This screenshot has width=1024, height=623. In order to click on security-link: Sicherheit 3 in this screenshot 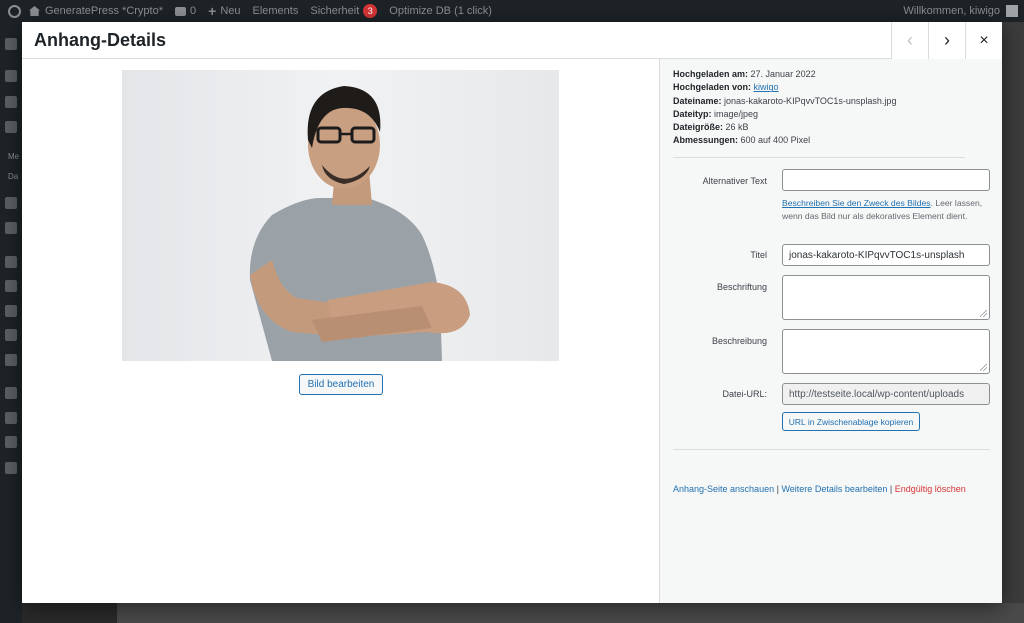, I will do `click(344, 11)`.